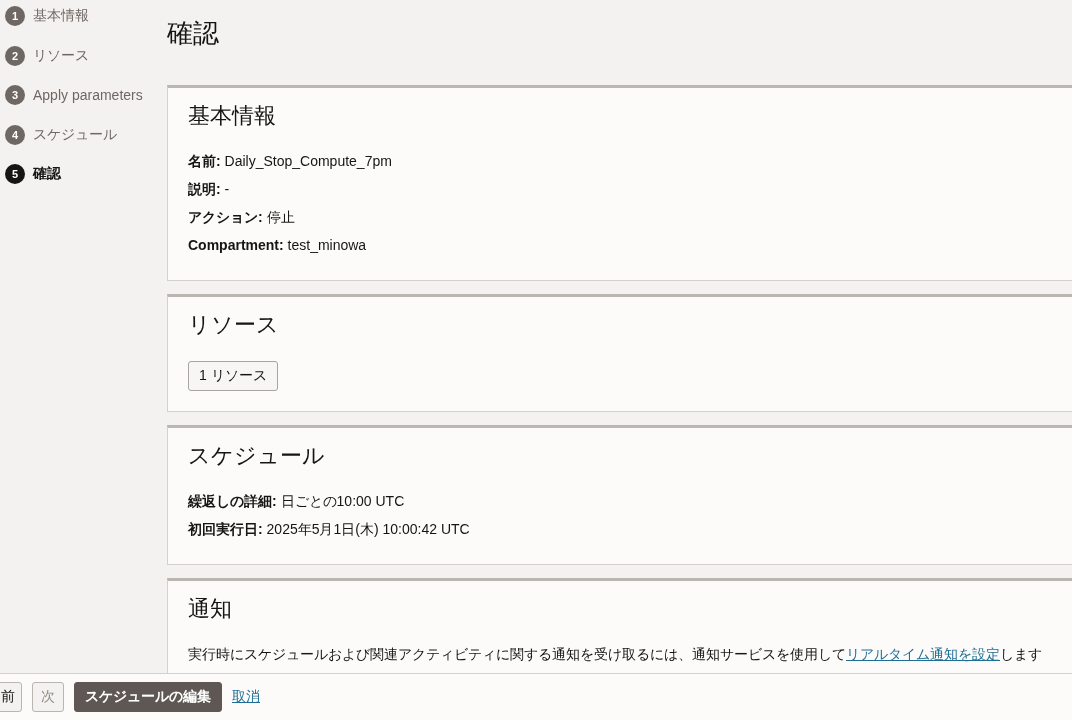  Describe the element at coordinates (329, 529) in the screenshot. I see `field-text: 初回実行日: 2025年5月1日(木) 10:00:42 UTC` at that location.